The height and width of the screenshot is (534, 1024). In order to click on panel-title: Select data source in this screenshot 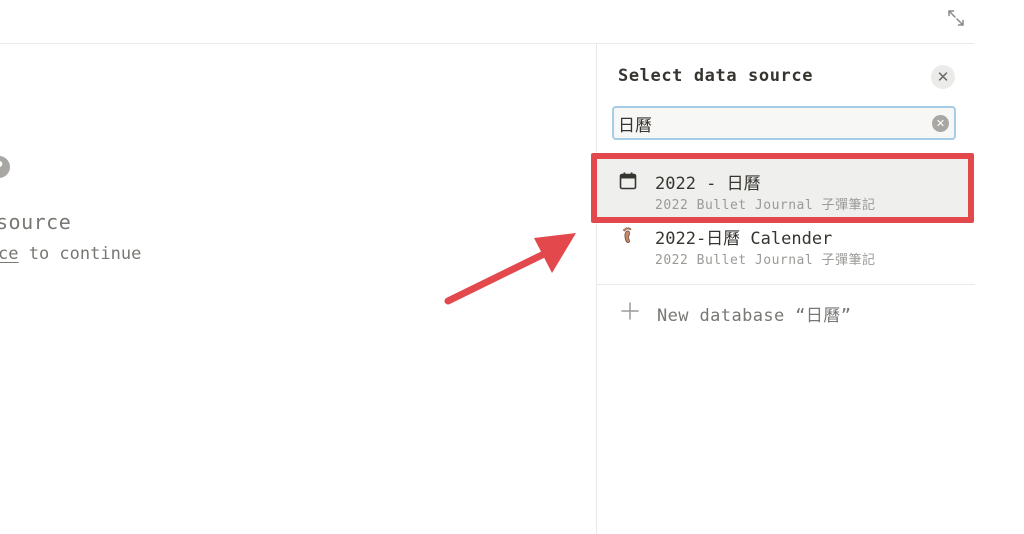, I will do `click(716, 76)`.